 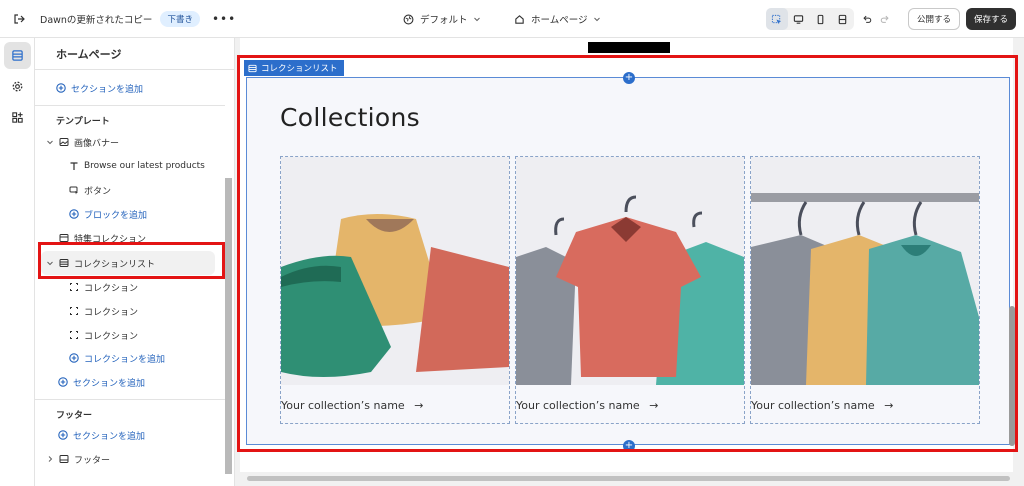 I want to click on sidebar-item-label: Browse our latest products, so click(x=144, y=166).